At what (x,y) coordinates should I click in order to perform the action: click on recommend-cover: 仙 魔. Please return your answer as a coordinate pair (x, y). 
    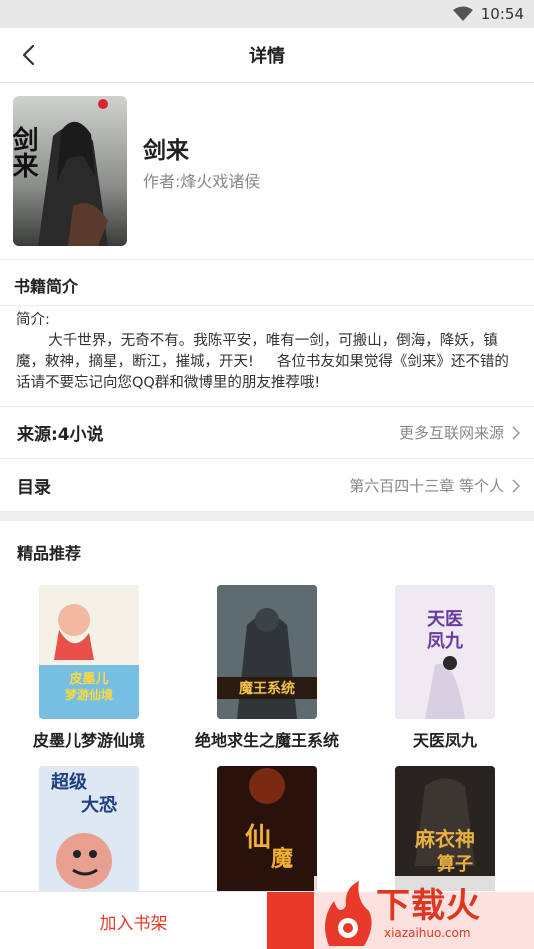
    Looking at the image, I should click on (267, 833).